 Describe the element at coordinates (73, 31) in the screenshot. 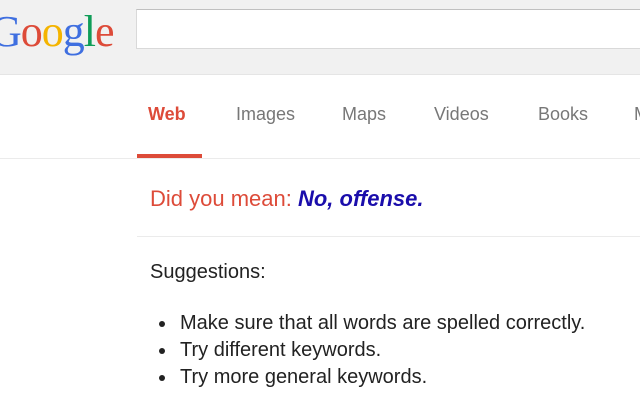

I see `logo-letter-g2: g` at that location.